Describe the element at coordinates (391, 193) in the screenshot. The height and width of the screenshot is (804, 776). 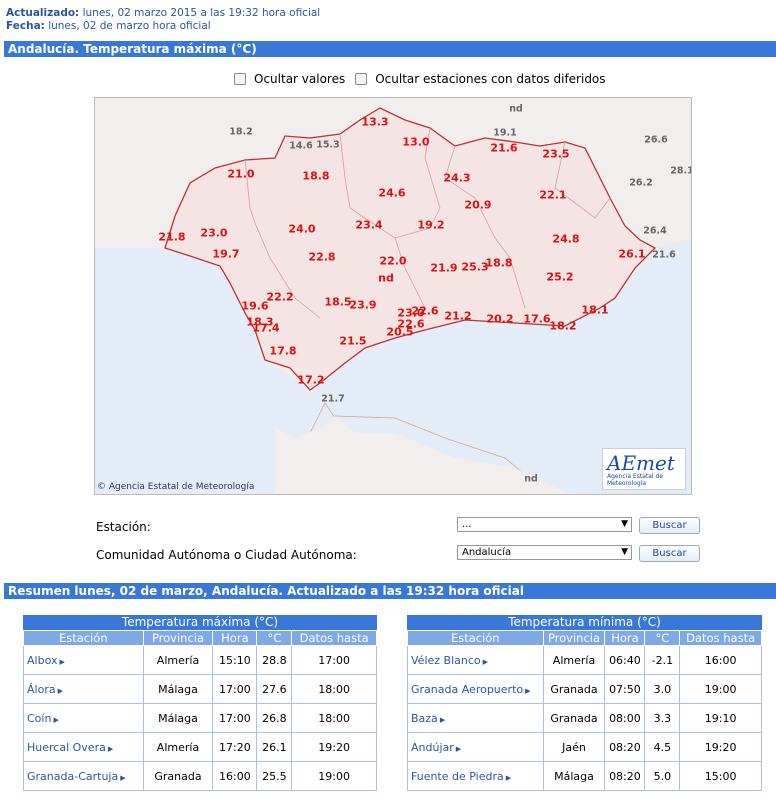
I see `station-value: 24.6` at that location.